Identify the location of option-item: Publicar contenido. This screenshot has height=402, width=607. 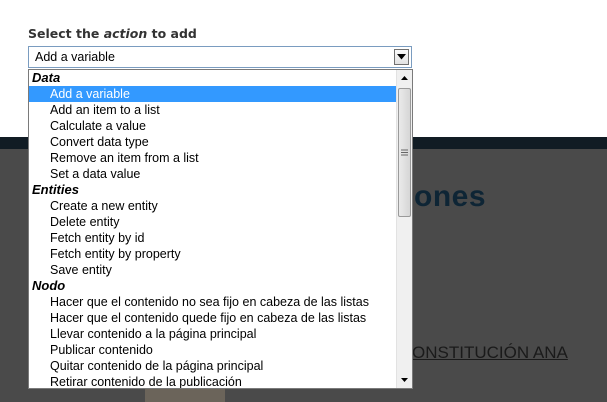
(213, 350).